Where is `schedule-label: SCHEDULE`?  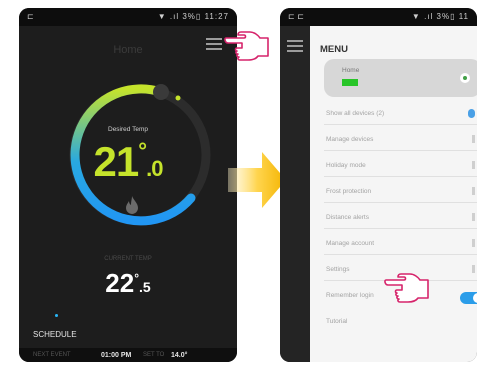
schedule-label: SCHEDULE is located at coordinates (55, 334).